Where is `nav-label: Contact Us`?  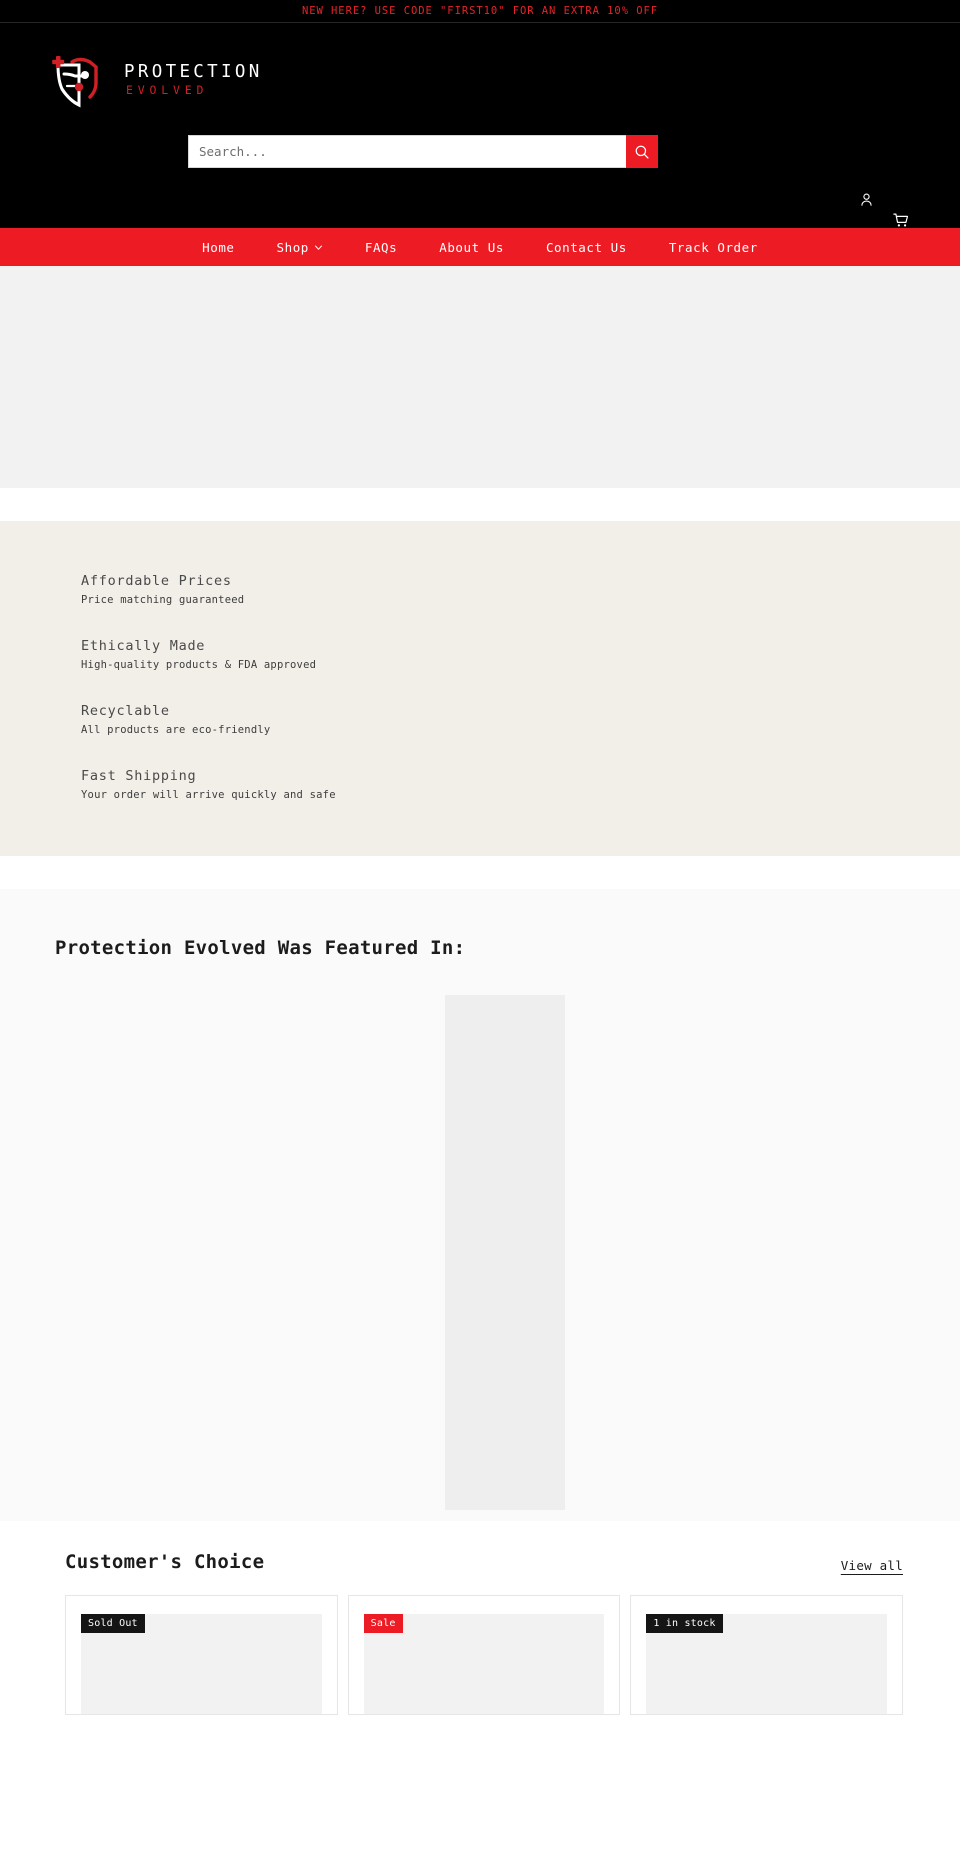 nav-label: Contact Us is located at coordinates (586, 247).